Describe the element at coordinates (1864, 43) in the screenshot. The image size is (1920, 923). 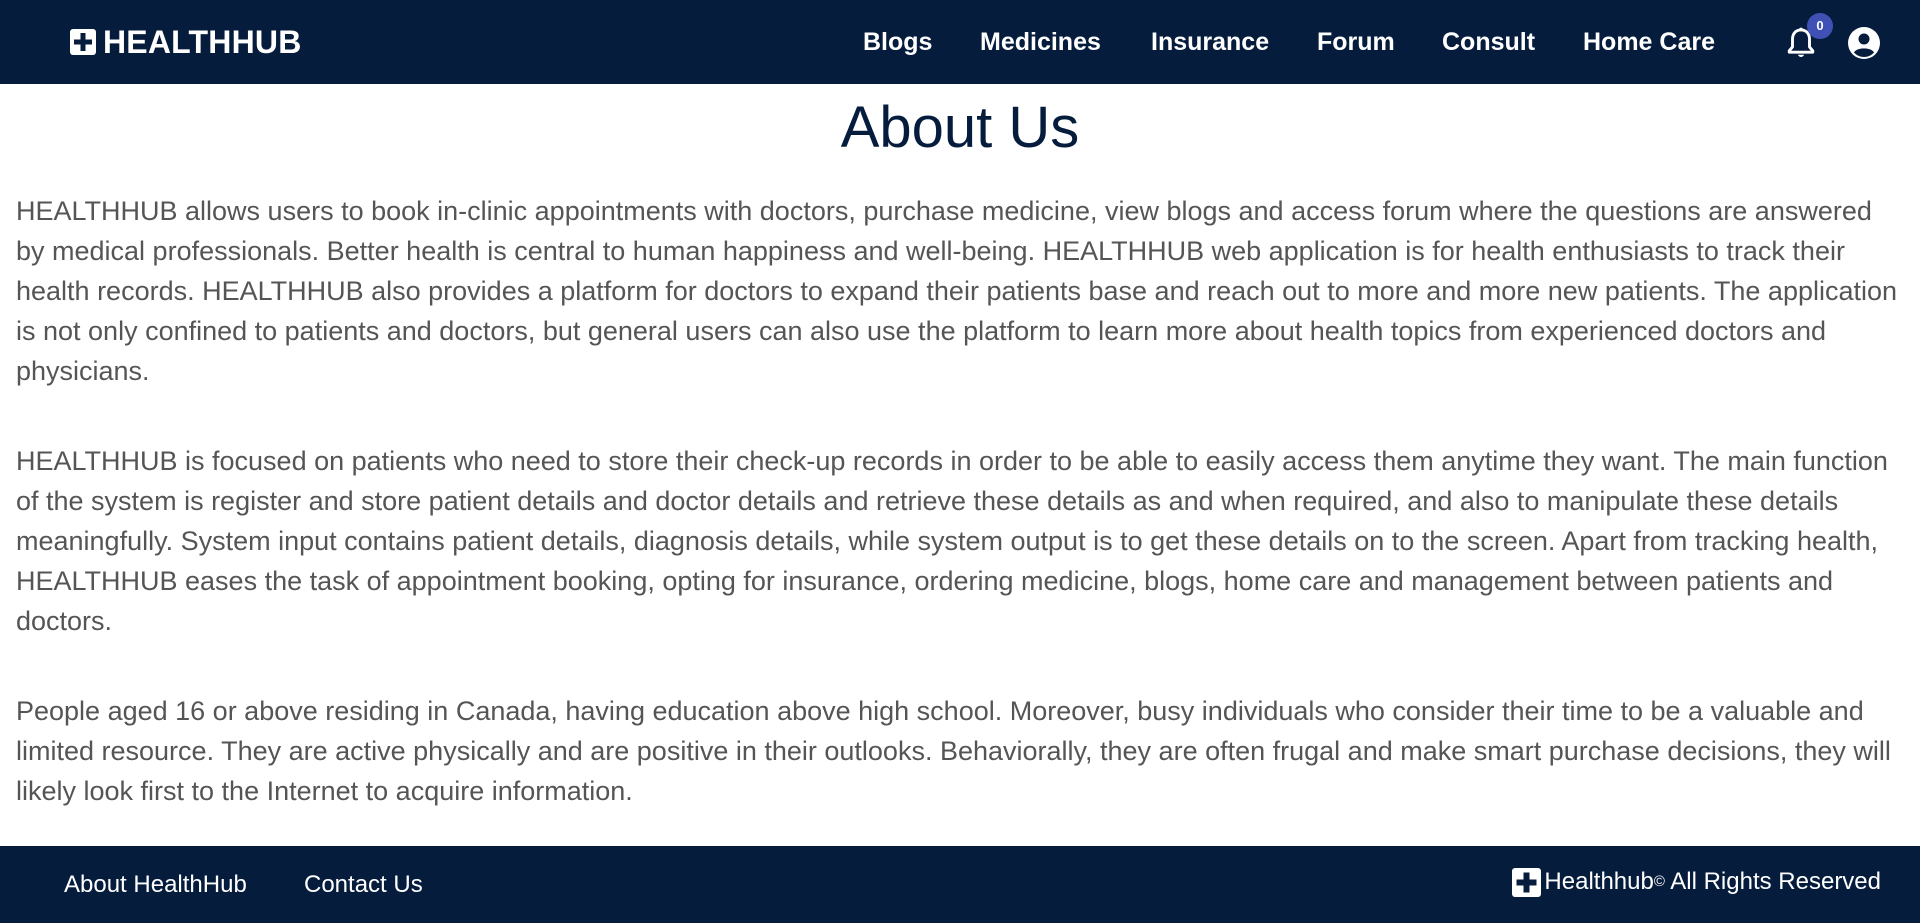
I see `user-circle-icon` at that location.